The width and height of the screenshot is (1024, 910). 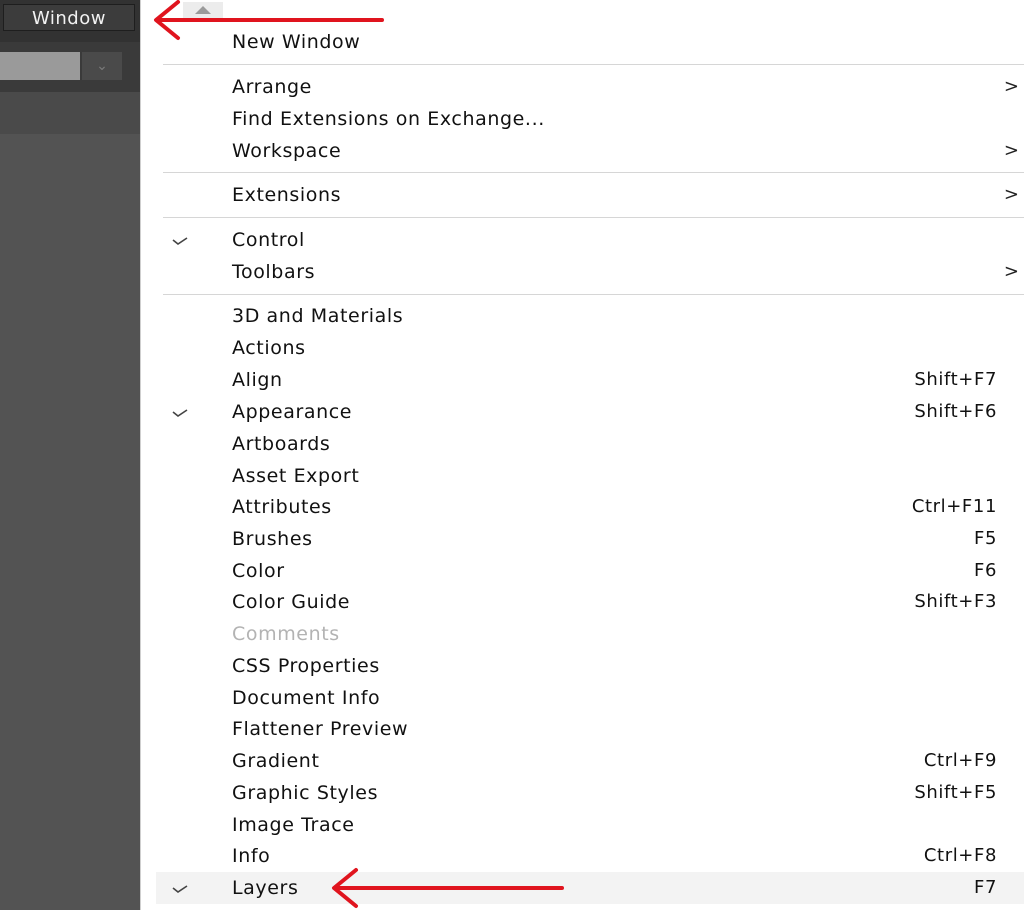 What do you see at coordinates (582, 634) in the screenshot?
I see `menu-item-comments: Comments` at bounding box center [582, 634].